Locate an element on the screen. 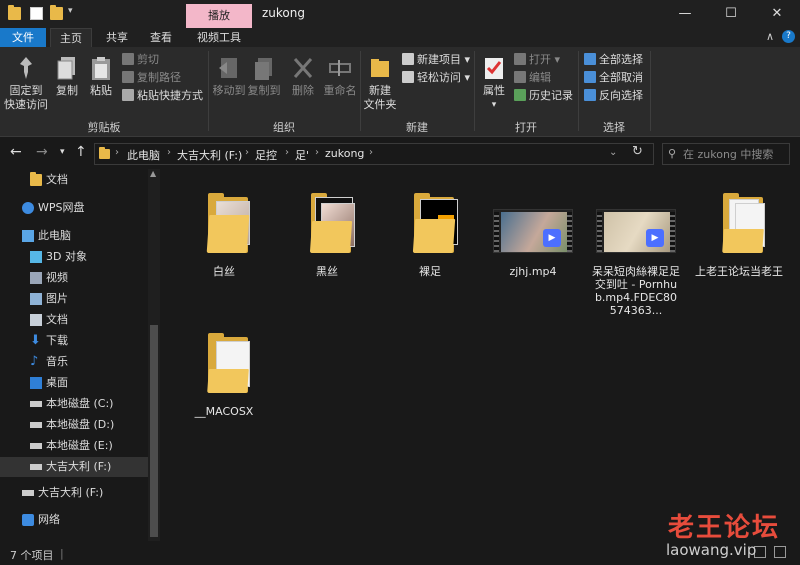 The image size is (800, 565). breadcrumb-zukong-parent: 足控 is located at coordinates (266, 155).